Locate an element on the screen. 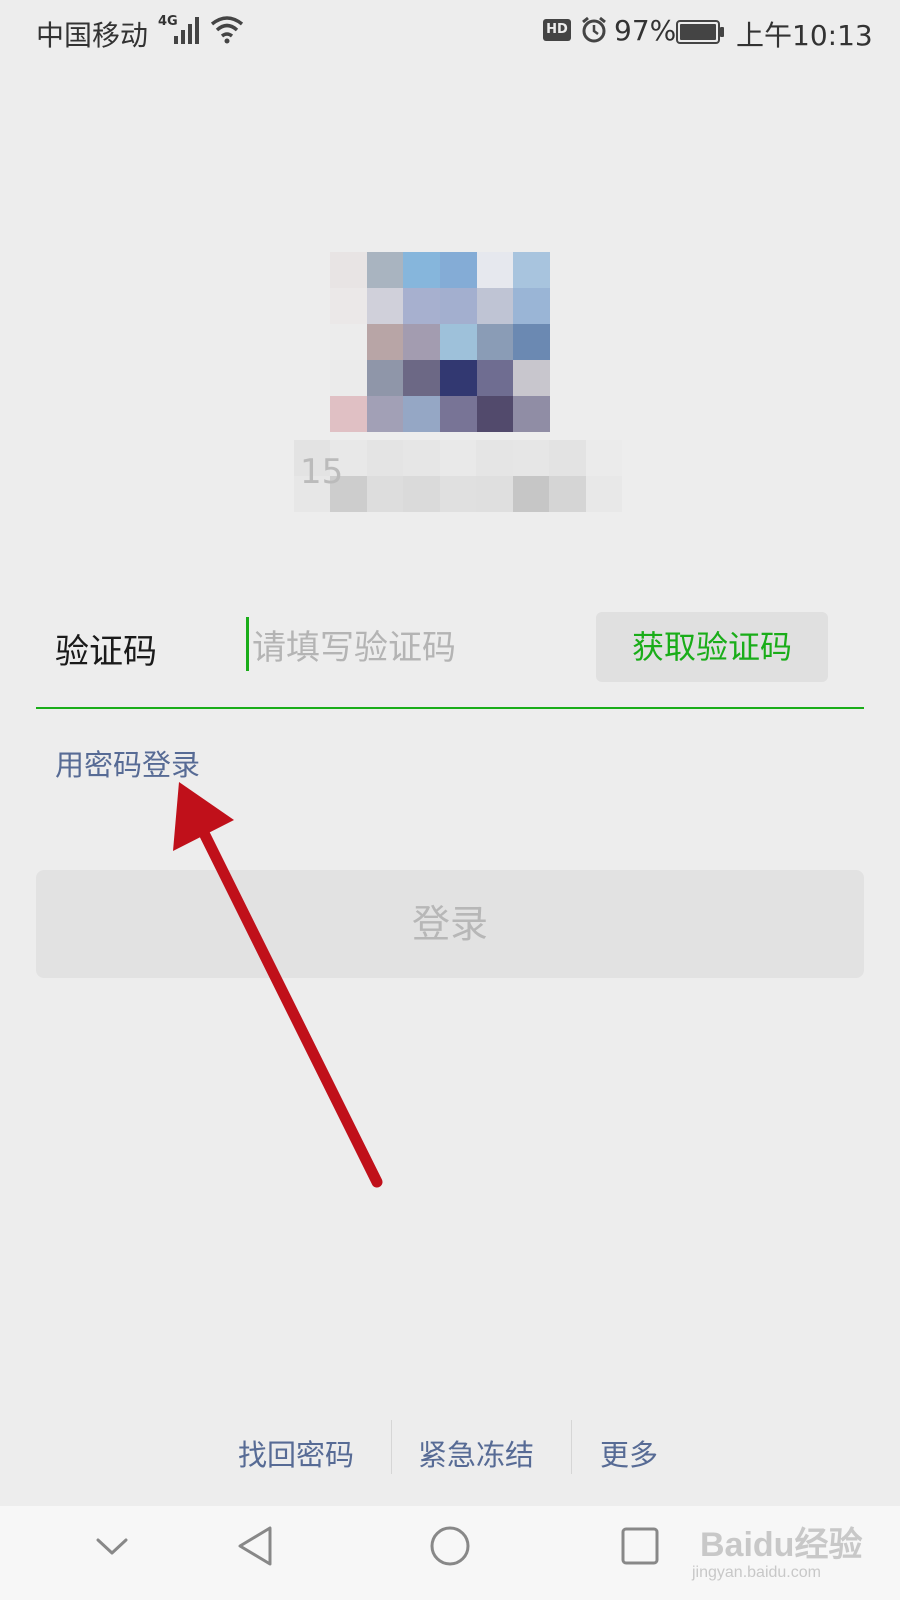 The image size is (900, 1600). bottom-links: 找回密码 紧急冻结 更多 is located at coordinates (450, 1450).